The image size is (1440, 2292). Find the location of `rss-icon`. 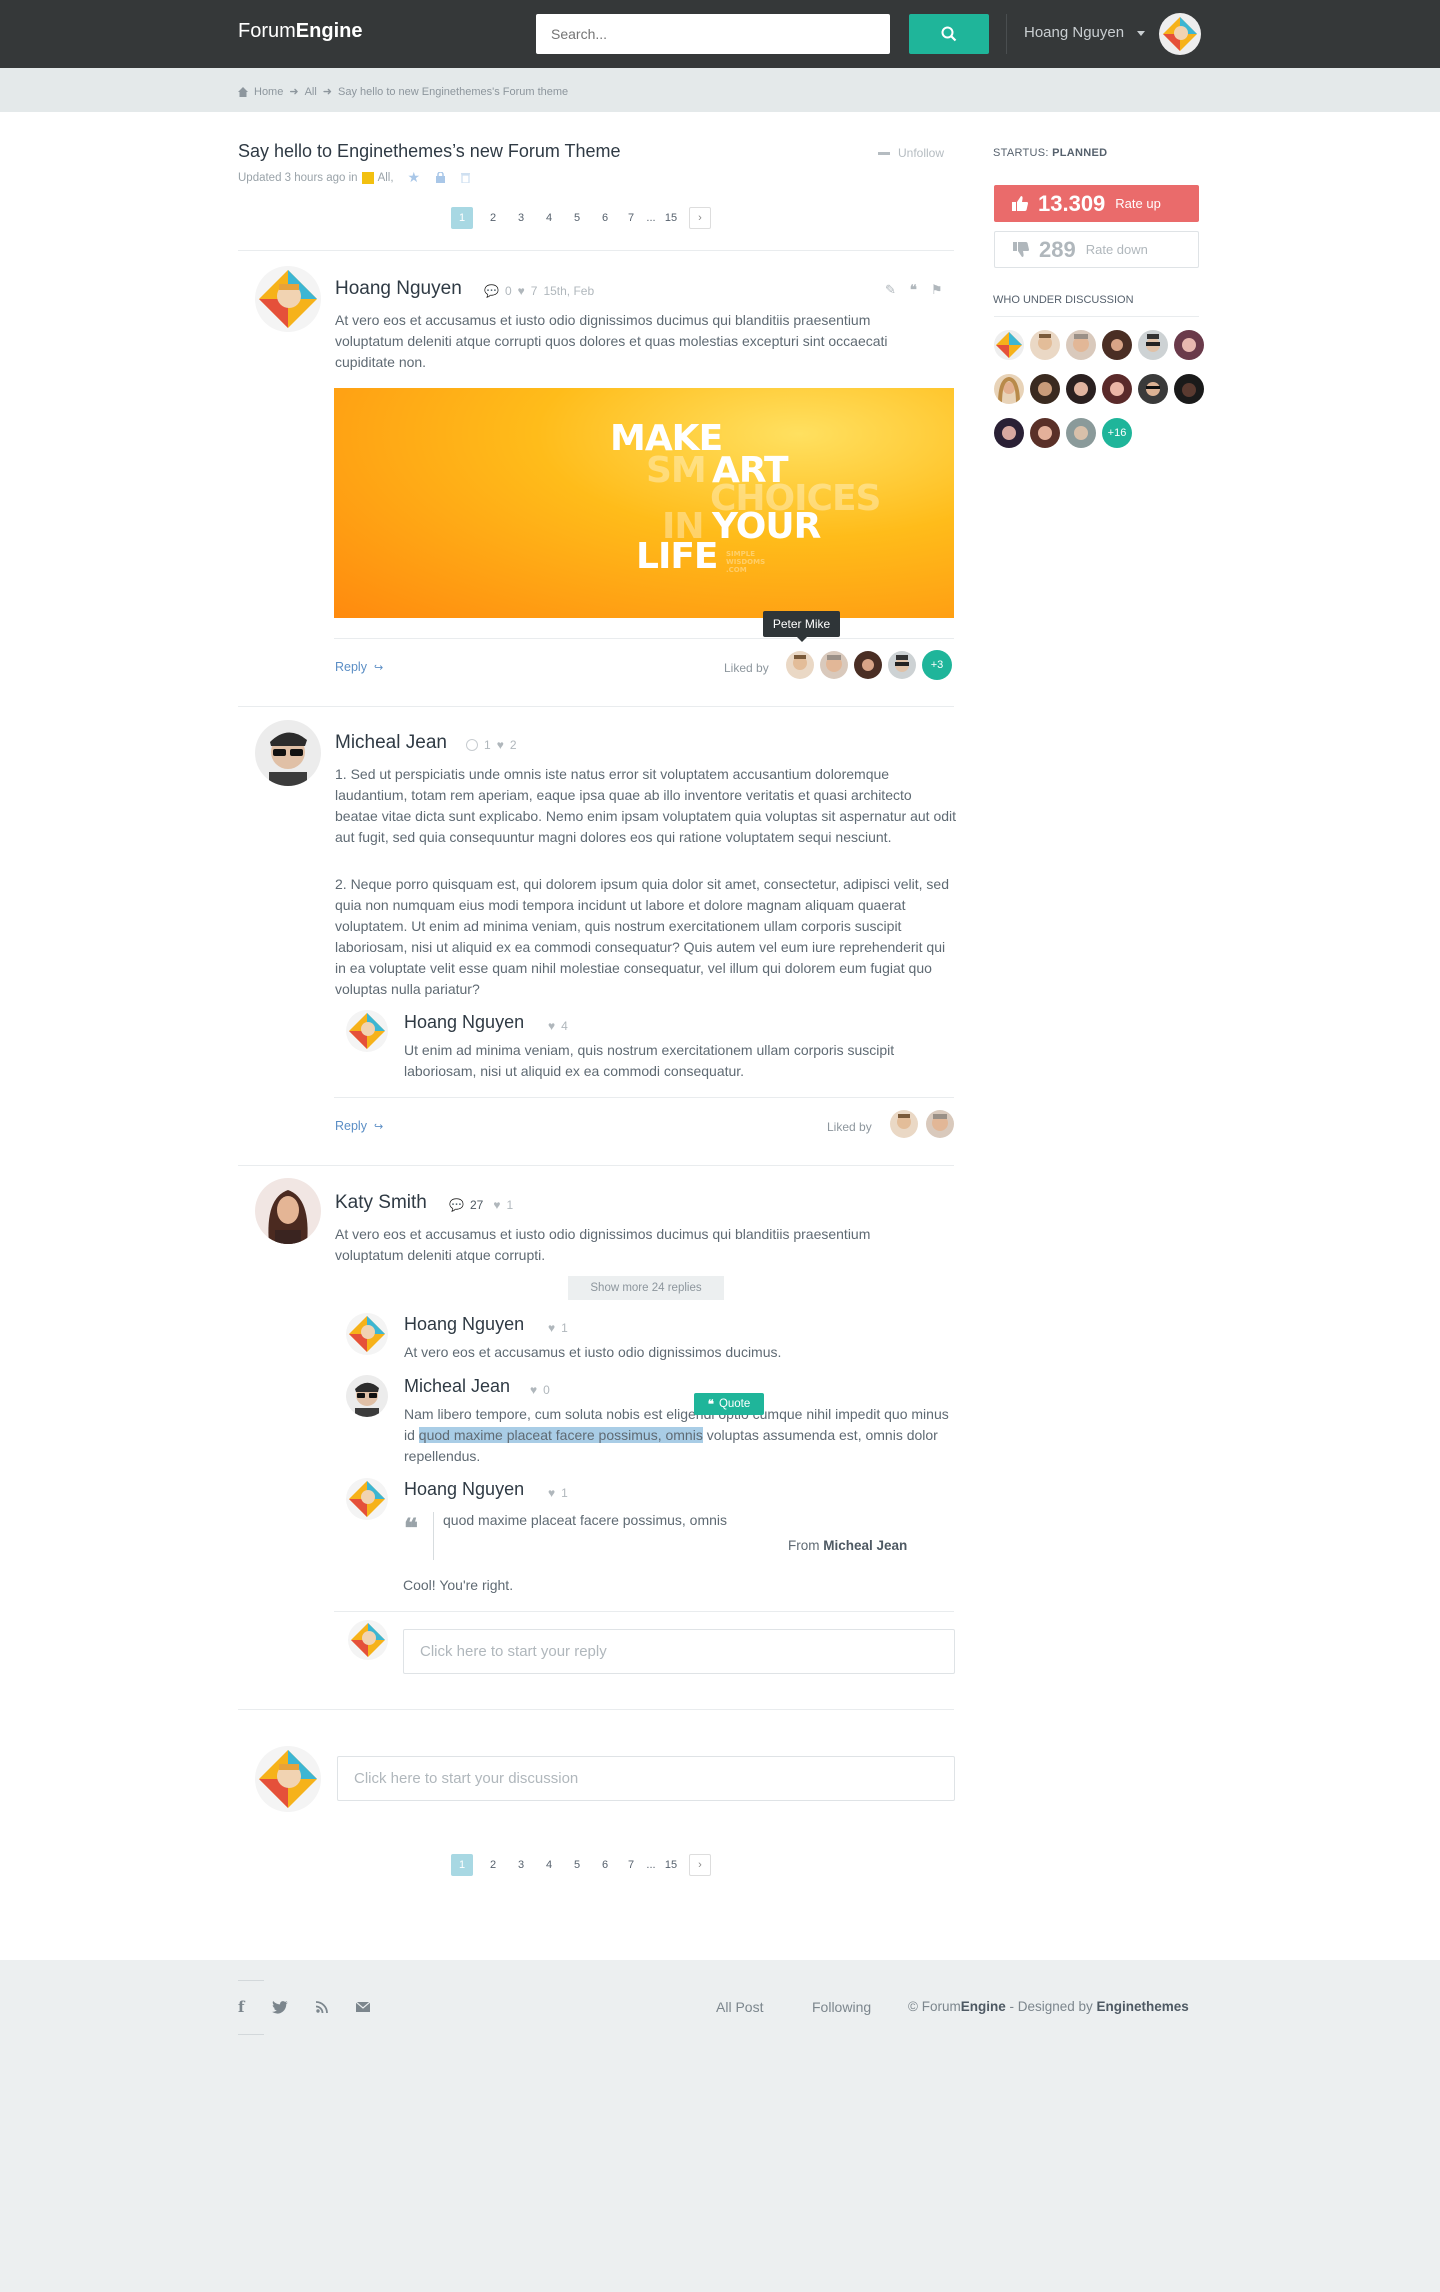

rss-icon is located at coordinates (322, 2007).